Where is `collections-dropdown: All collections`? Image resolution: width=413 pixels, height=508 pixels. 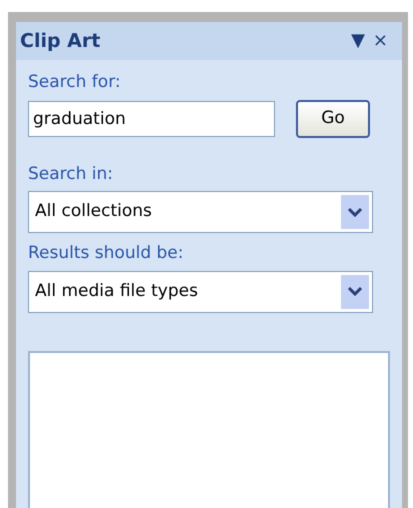 collections-dropdown: All collections is located at coordinates (200, 212).